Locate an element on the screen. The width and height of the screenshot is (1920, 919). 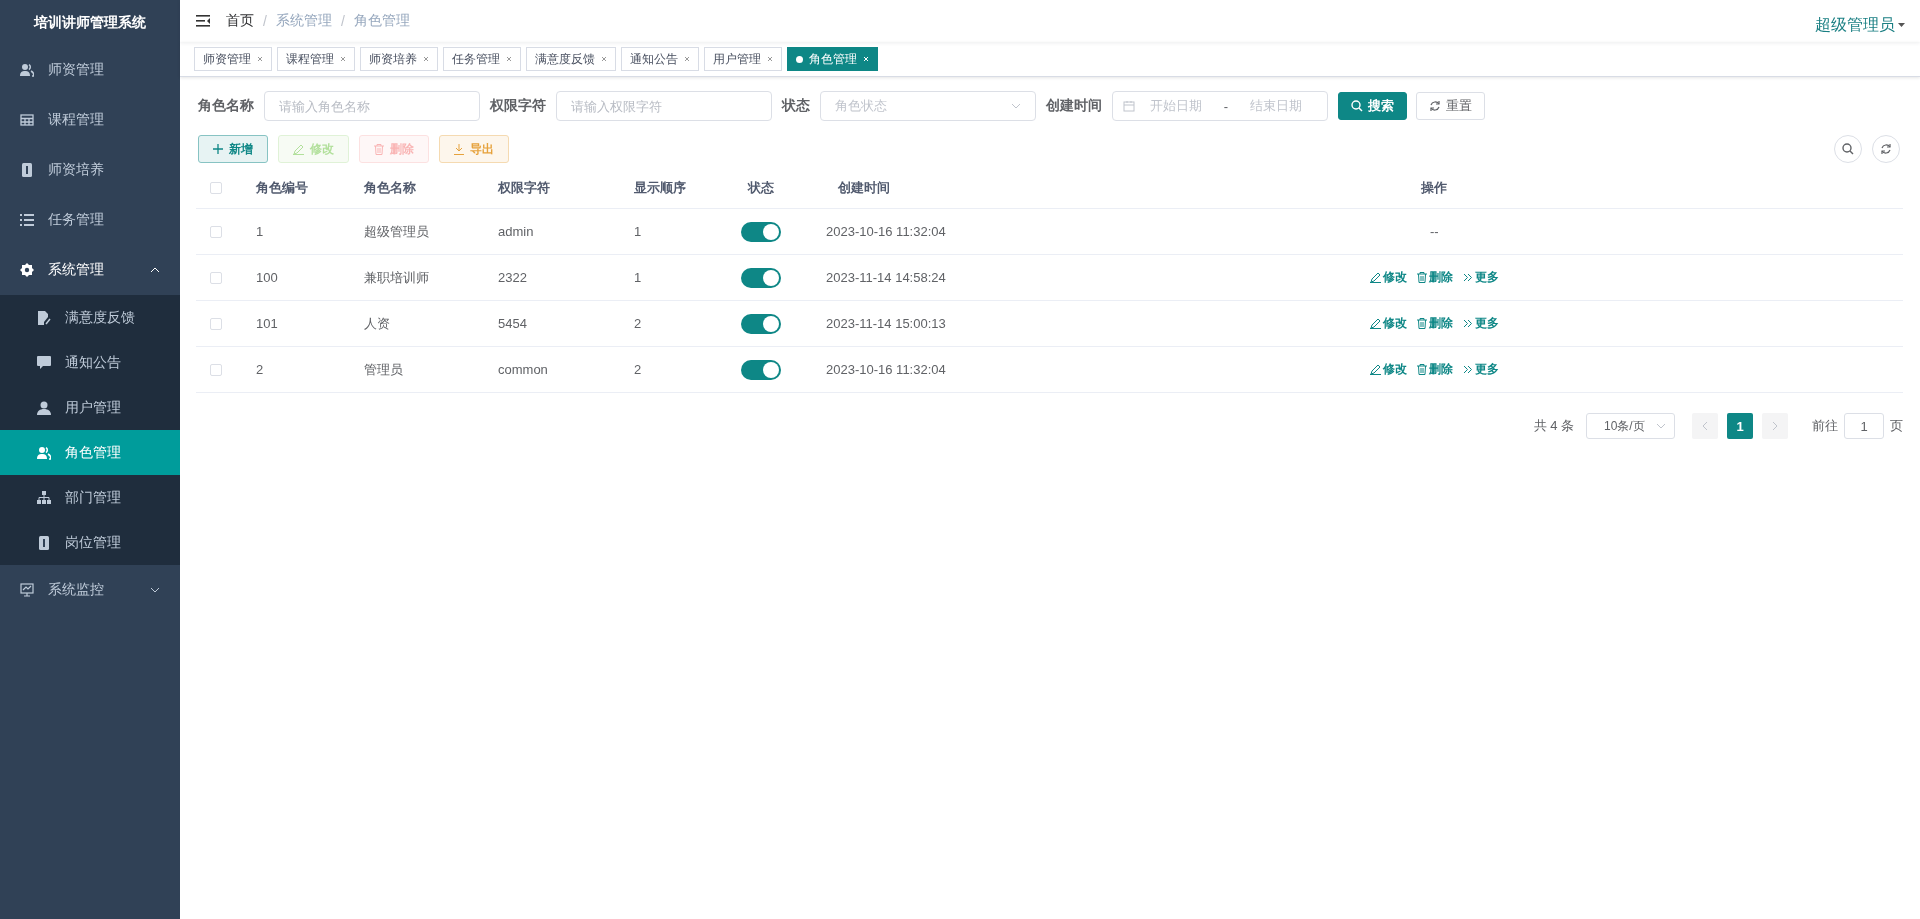
search-button: 搜索 is located at coordinates (1372, 106).